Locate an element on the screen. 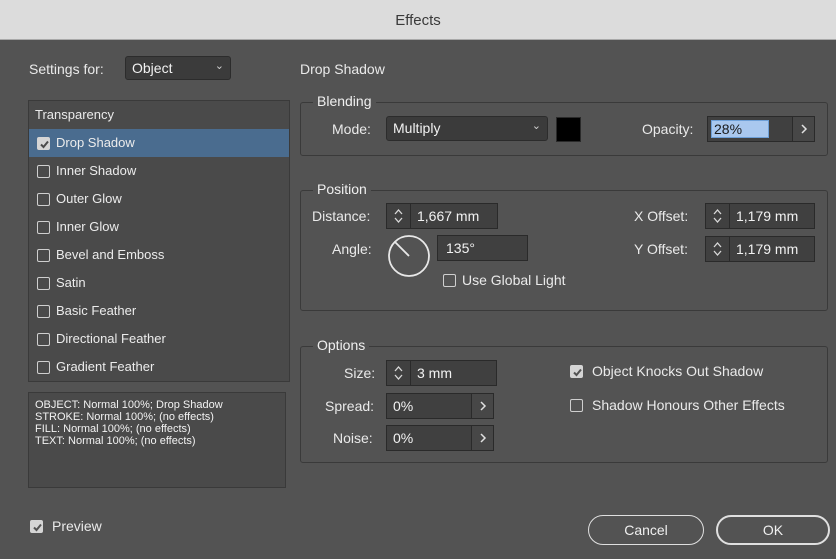 The width and height of the screenshot is (836, 559). spread-label: Spread: is located at coordinates (350, 406).